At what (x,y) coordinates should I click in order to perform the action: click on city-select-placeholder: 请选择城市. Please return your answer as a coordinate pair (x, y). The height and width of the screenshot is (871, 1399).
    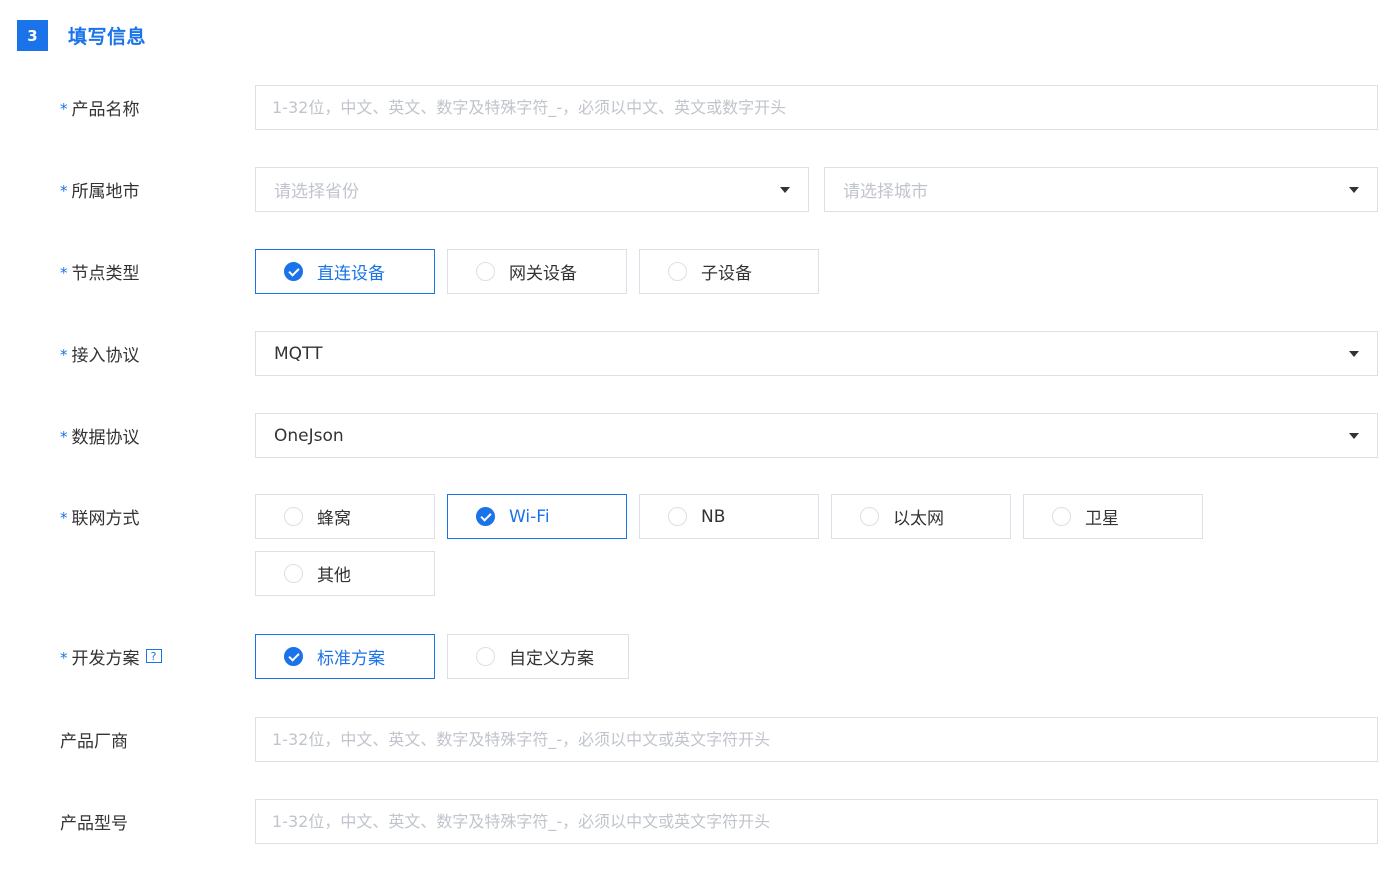
    Looking at the image, I should click on (885, 192).